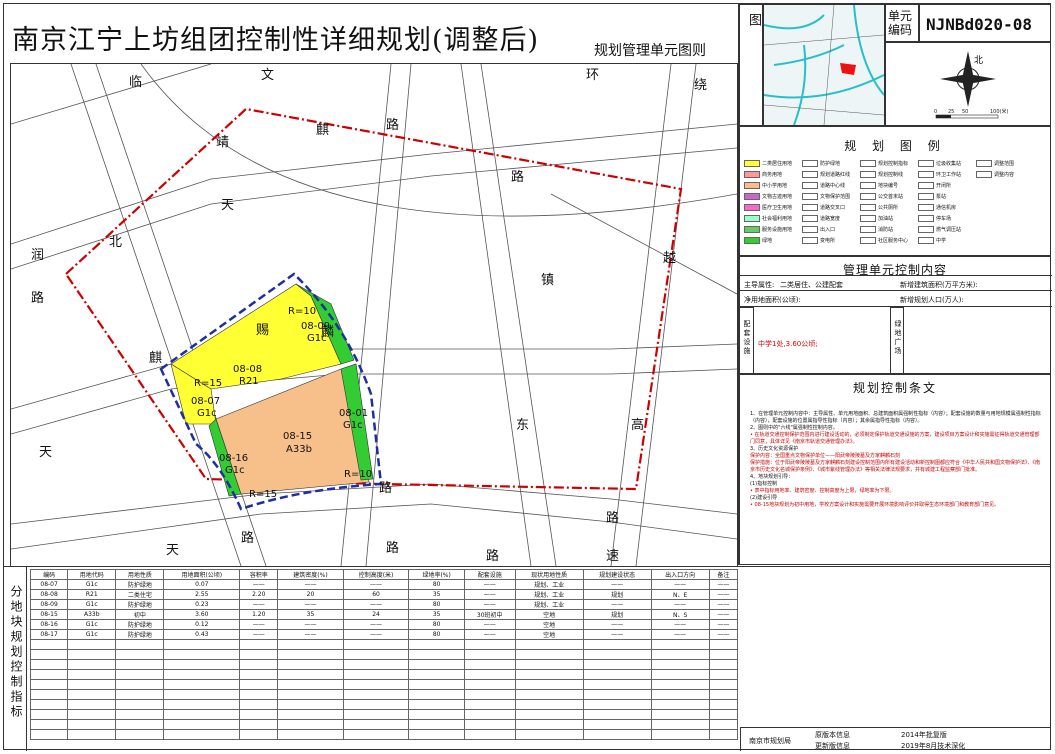  I want to click on legend-label: 道路交叉口, so click(833, 208).